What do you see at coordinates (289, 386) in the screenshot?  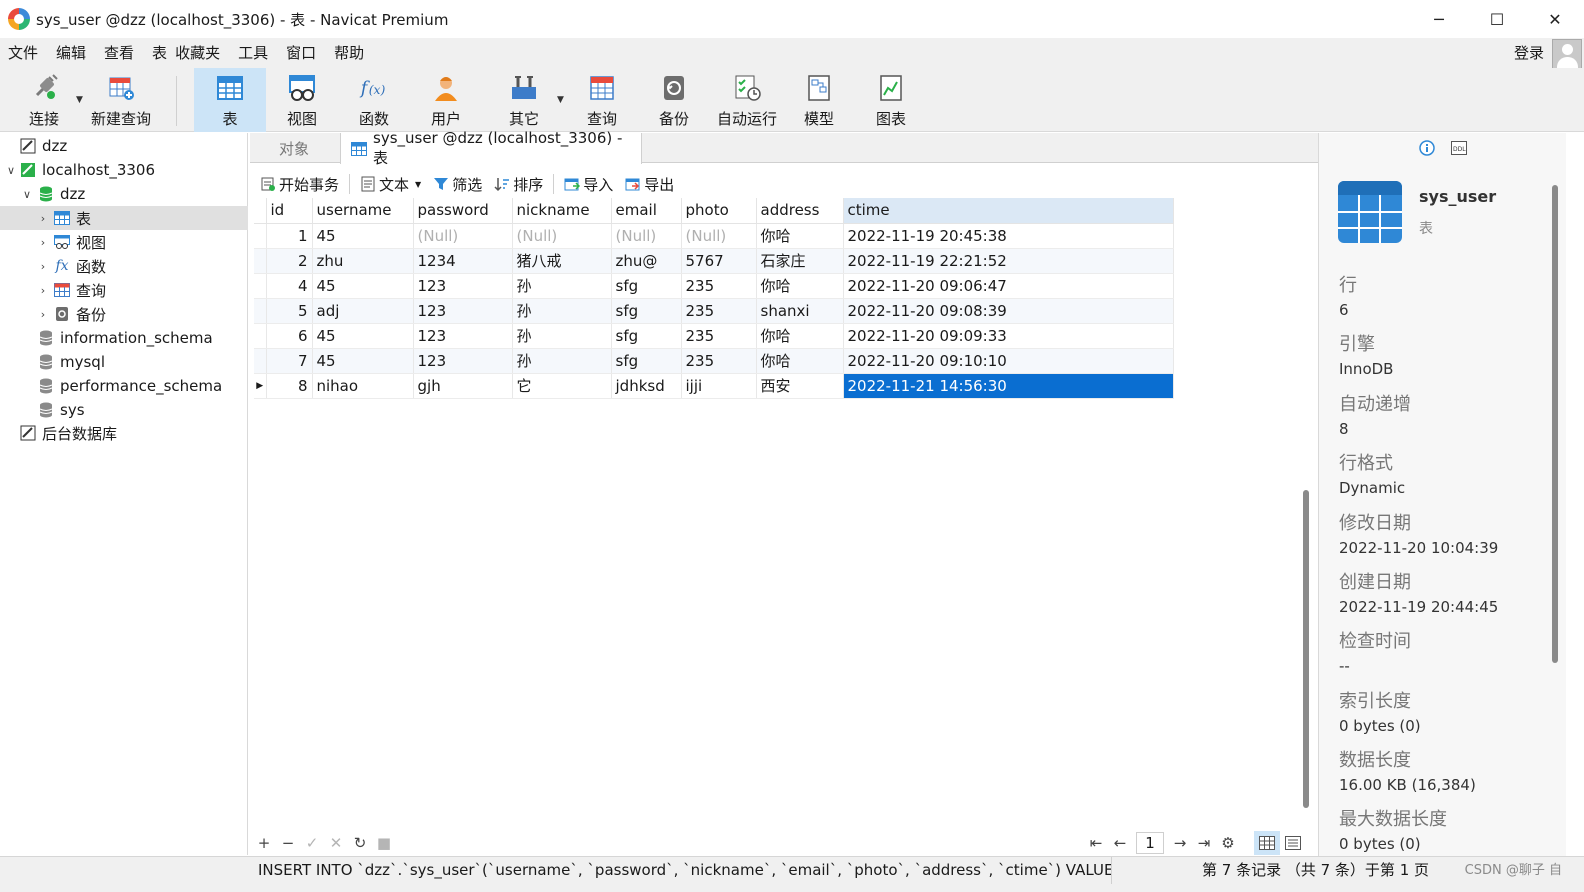 I see `cell-id: 8` at bounding box center [289, 386].